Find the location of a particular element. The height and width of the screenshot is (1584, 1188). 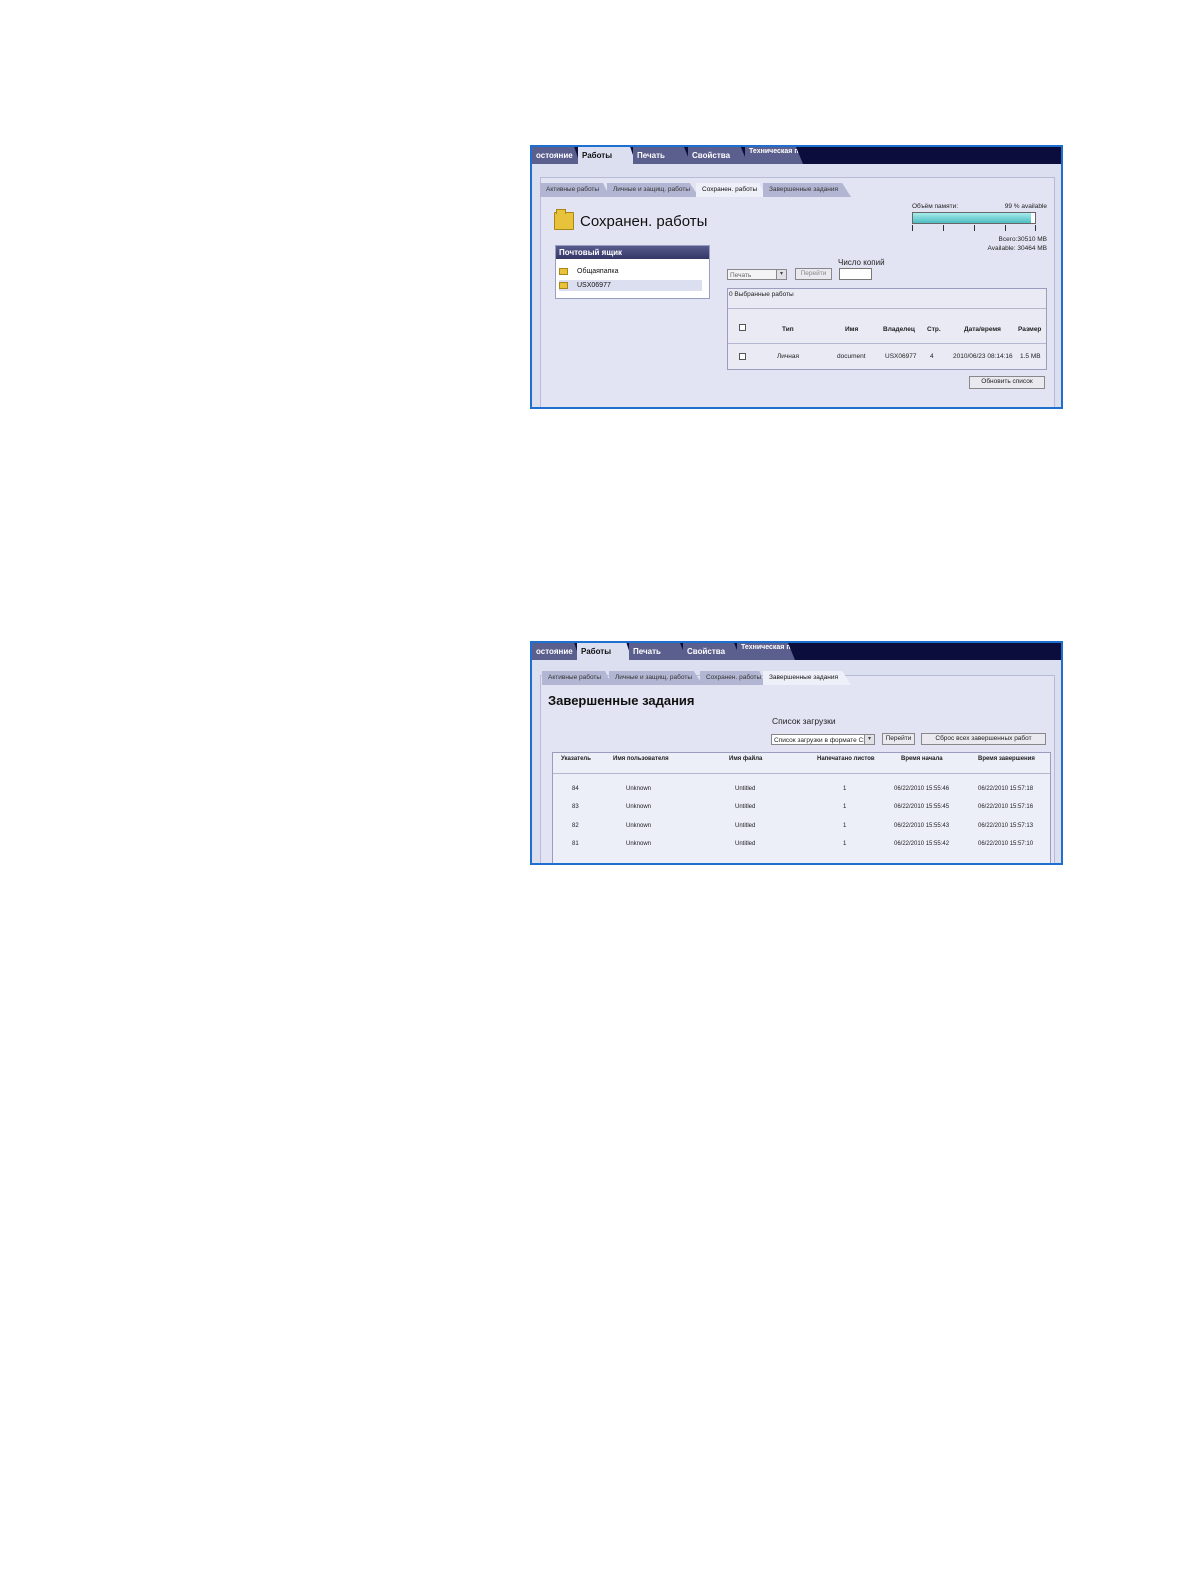

cell-owner: USX06977 is located at coordinates (901, 356).